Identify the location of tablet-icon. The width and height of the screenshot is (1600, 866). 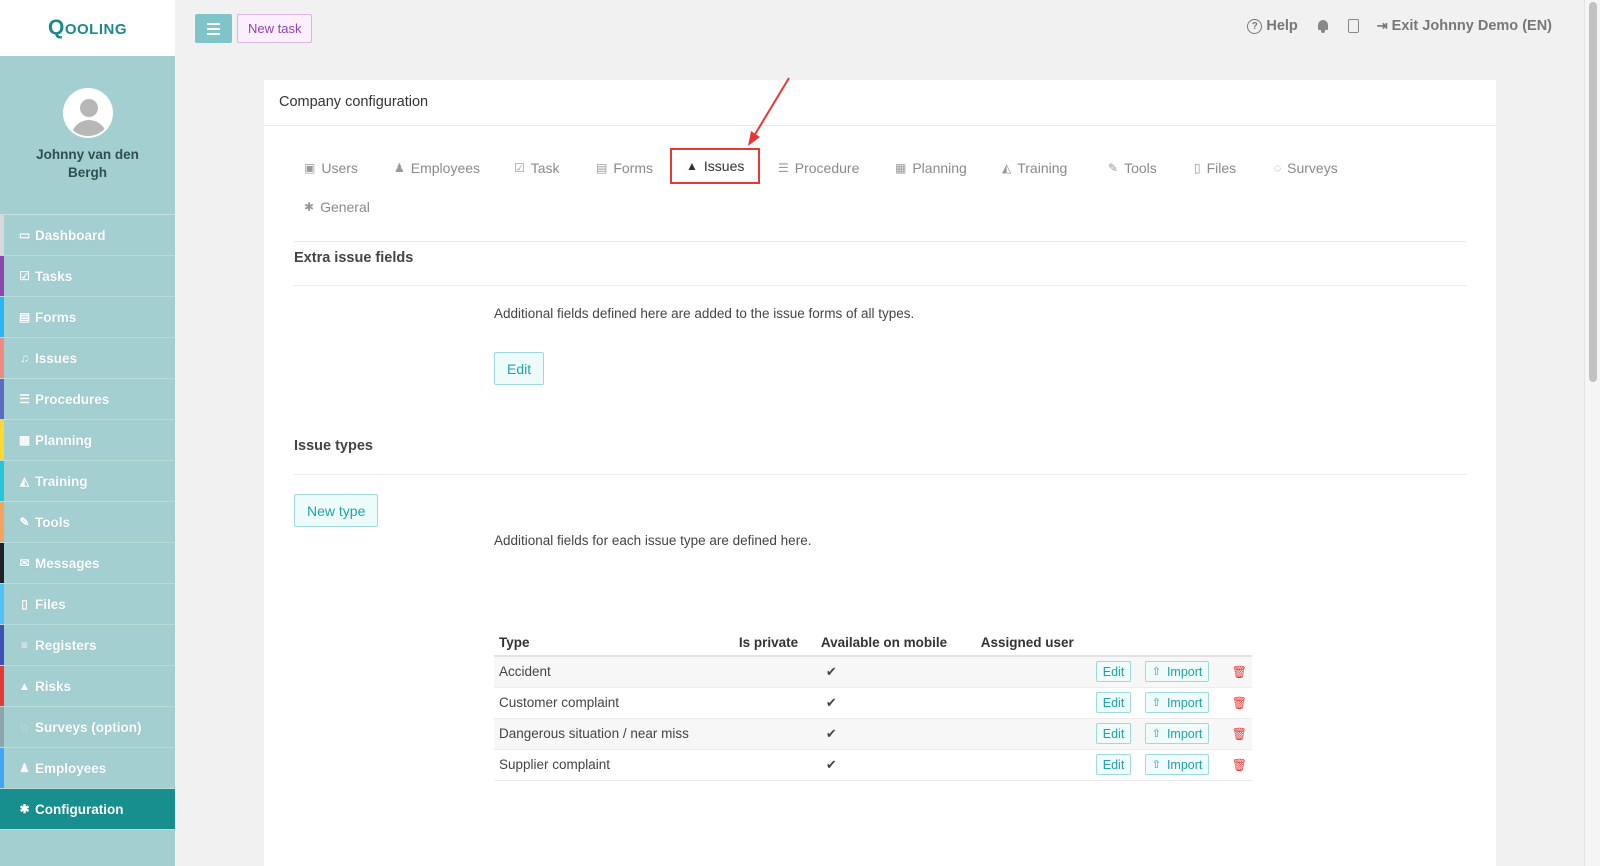
(1353, 26).